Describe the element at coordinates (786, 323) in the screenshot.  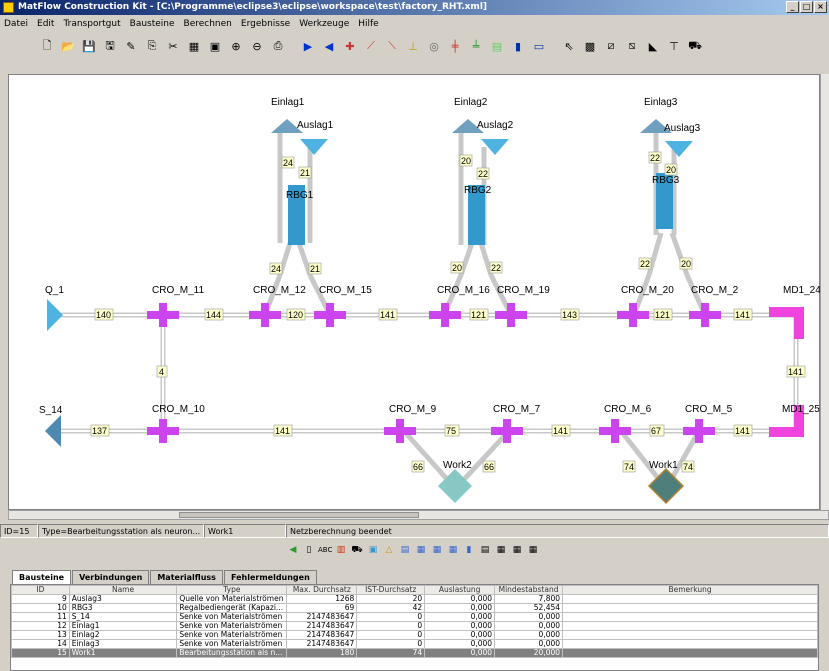
I see `md1-24-shape` at that location.